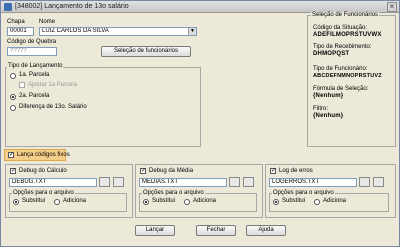  I want to click on tipo-lancamento-label: Tipo de Lançamento, so click(35, 66).